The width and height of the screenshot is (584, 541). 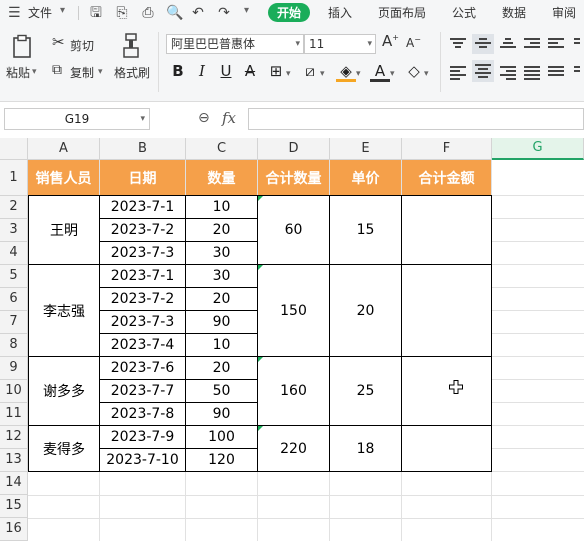 I want to click on formula-input, so click(x=416, y=119).